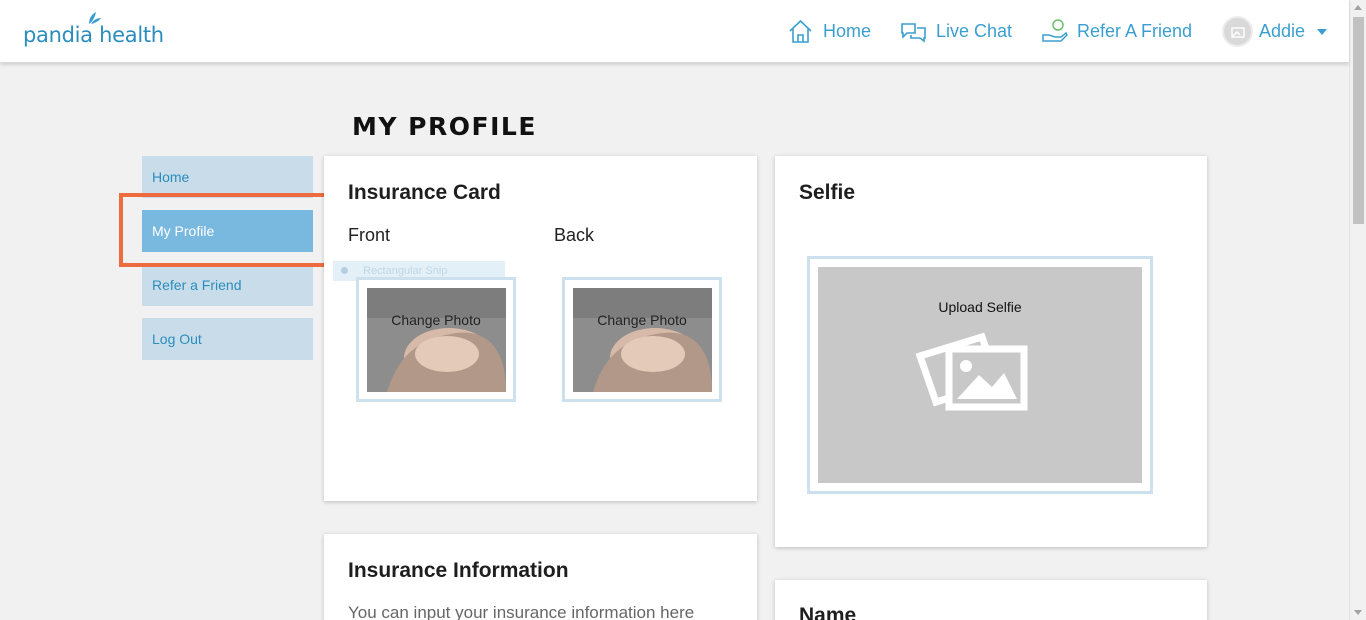 Image resolution: width=1366 pixels, height=620 pixels. I want to click on upload-selfie-button: Upload Selfie, so click(980, 375).